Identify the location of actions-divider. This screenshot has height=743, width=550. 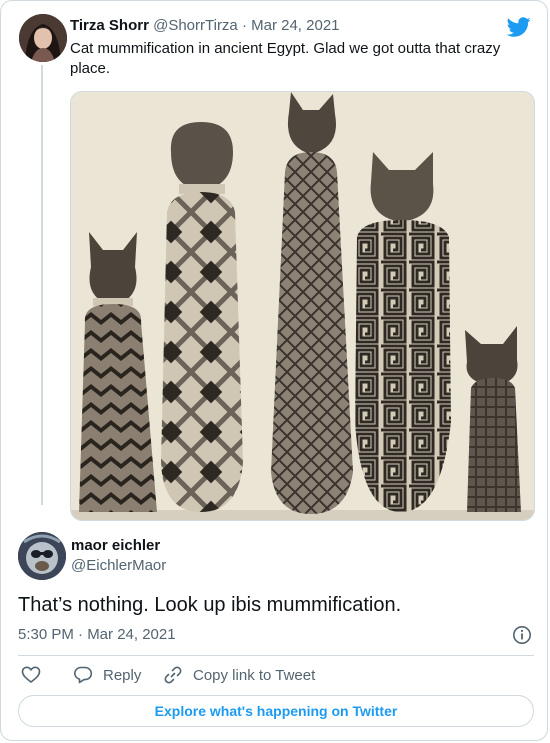
(276, 655).